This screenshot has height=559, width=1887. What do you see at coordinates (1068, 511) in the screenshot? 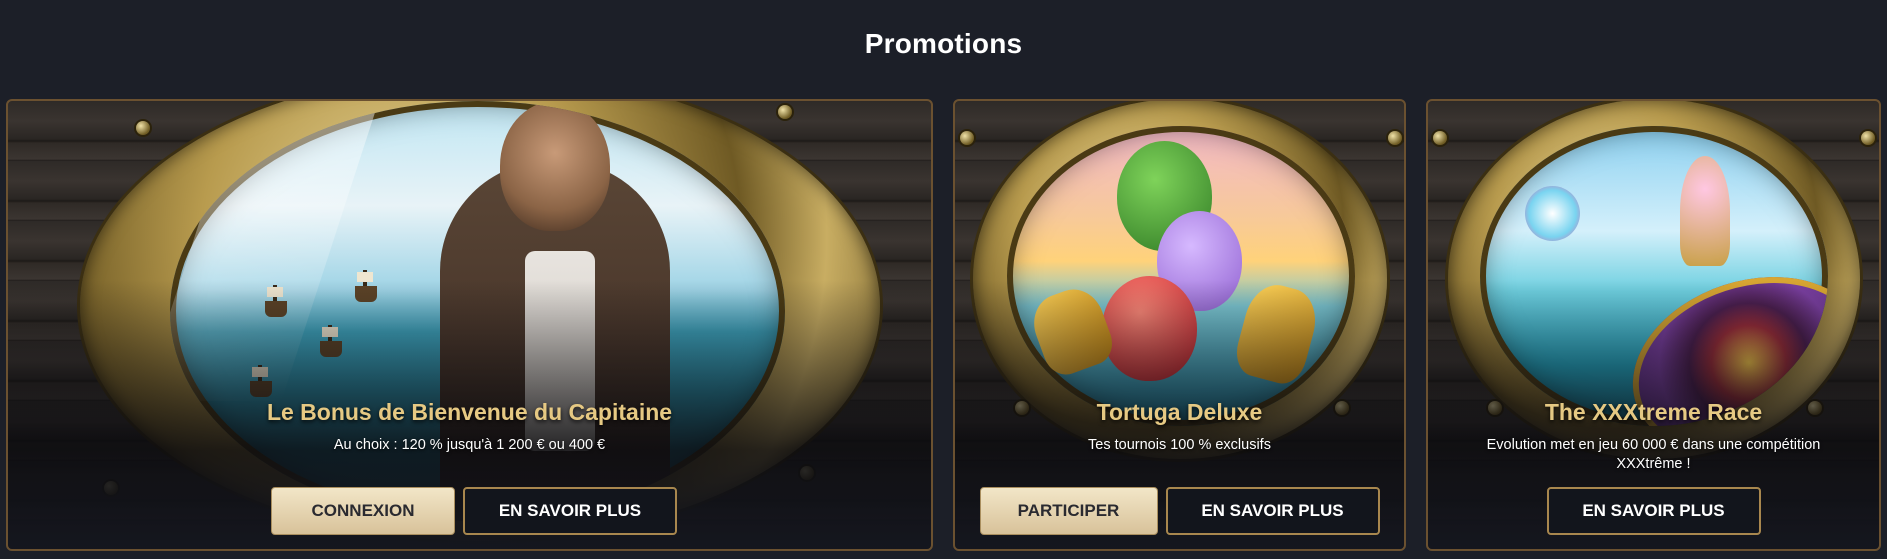
I see `participate-button: PARTICIPER` at bounding box center [1068, 511].